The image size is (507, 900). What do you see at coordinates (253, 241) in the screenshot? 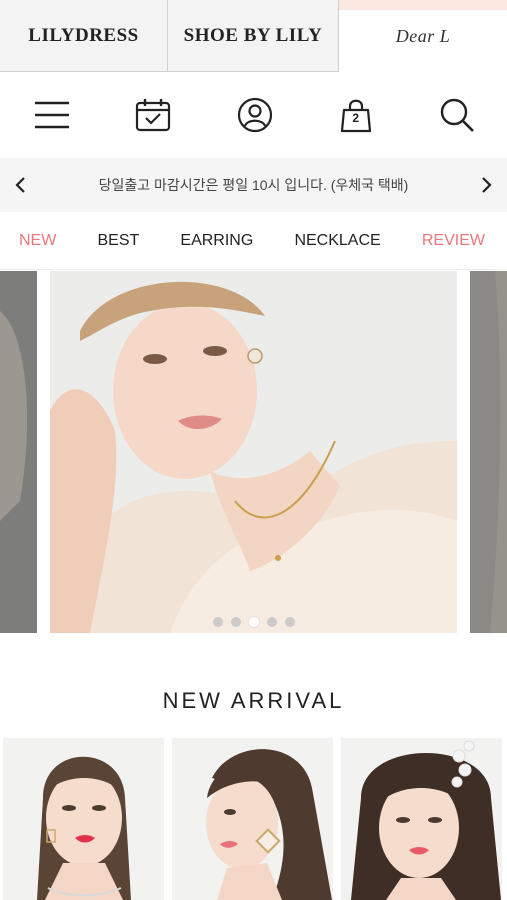
I see `category-nav: NEW BEST EARRING NECKLACE REVIEW` at bounding box center [253, 241].